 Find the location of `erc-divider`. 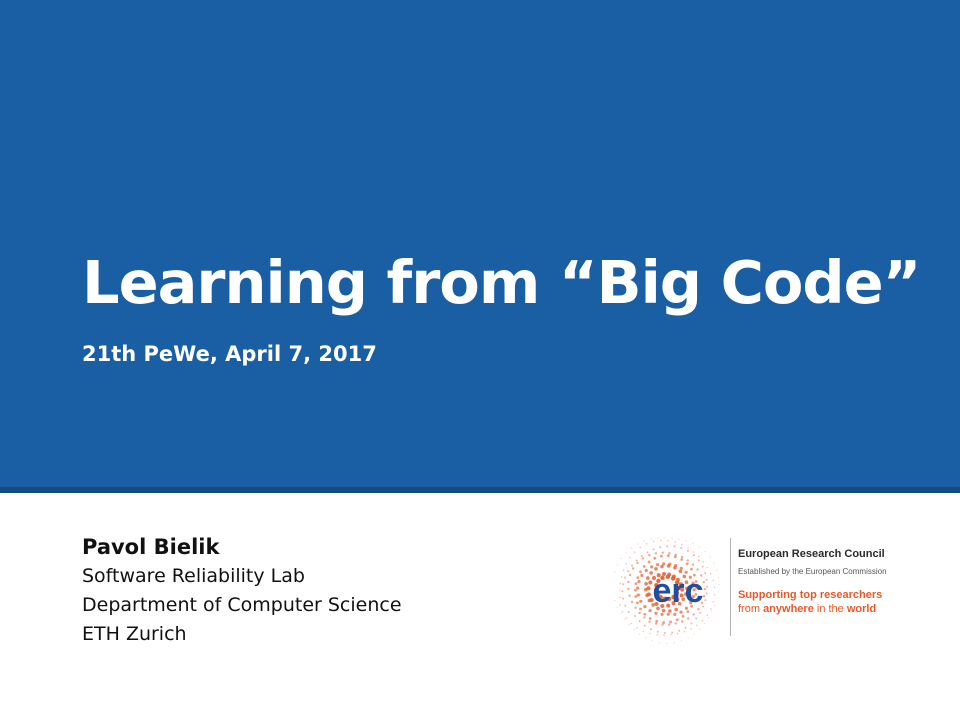

erc-divider is located at coordinates (730, 587).